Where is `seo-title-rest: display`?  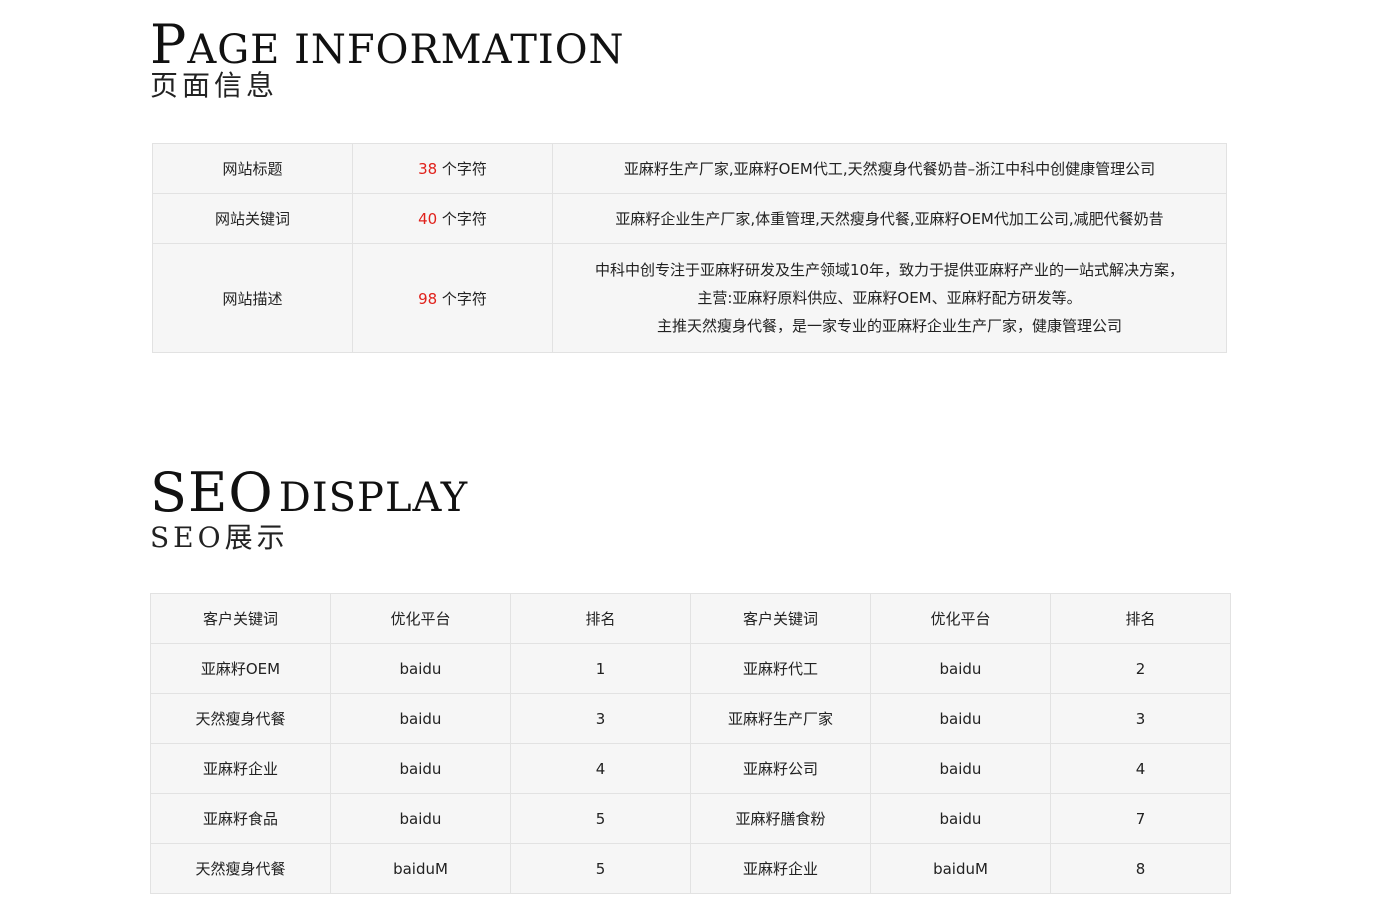
seo-title-rest: display is located at coordinates (373, 498).